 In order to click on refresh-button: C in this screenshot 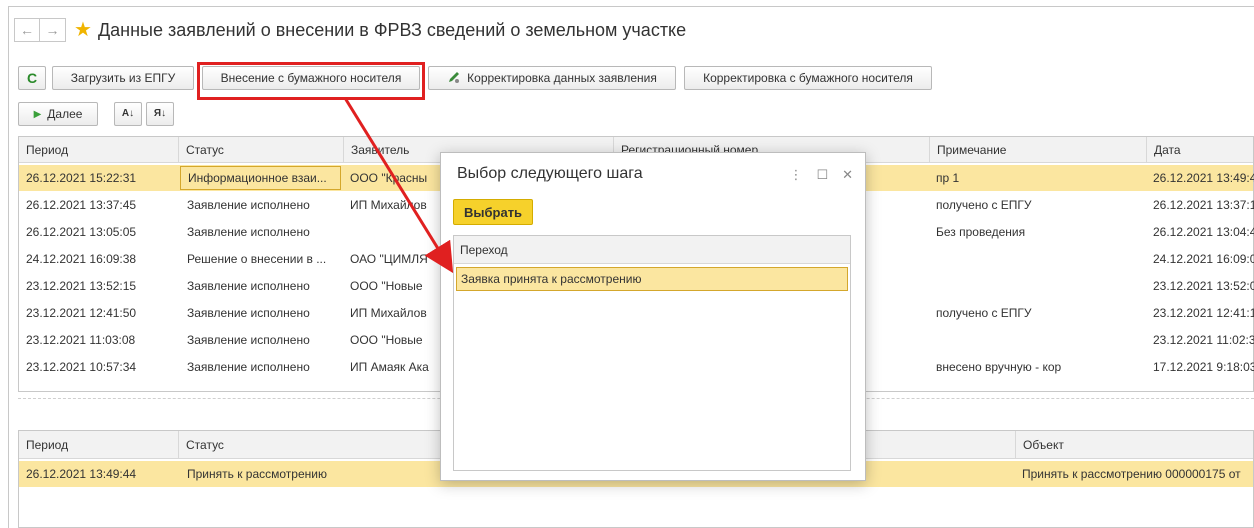, I will do `click(32, 78)`.